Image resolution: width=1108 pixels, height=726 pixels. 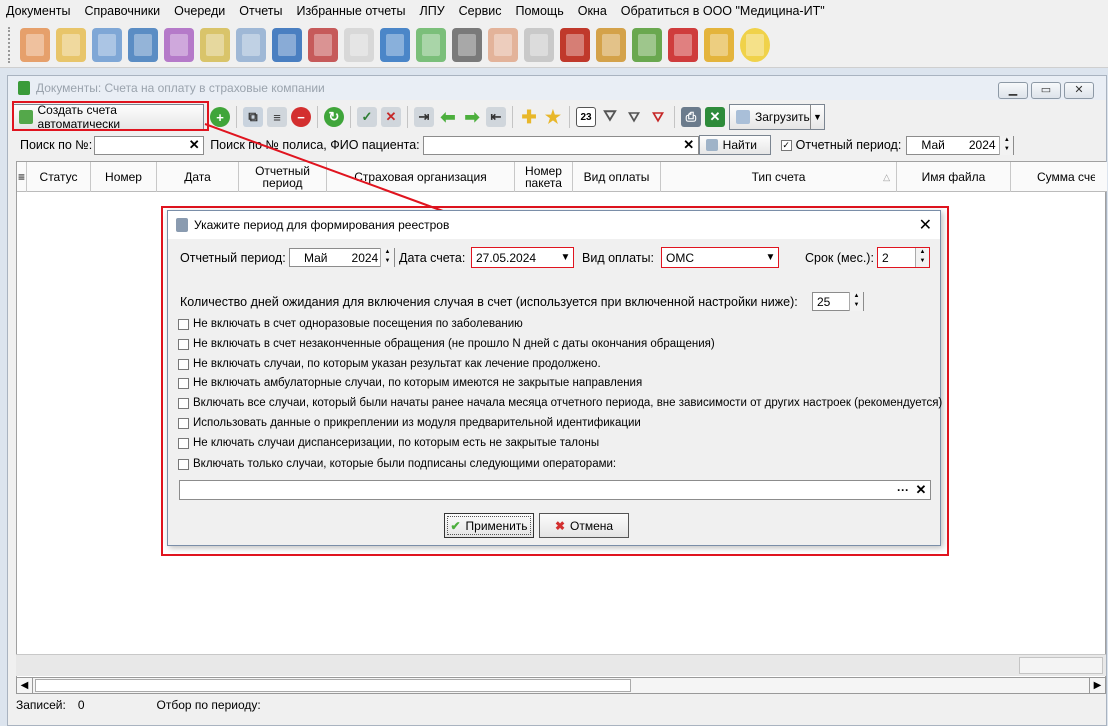 What do you see at coordinates (824, 301) in the screenshot?
I see `wait-days-value: 25` at bounding box center [824, 301].